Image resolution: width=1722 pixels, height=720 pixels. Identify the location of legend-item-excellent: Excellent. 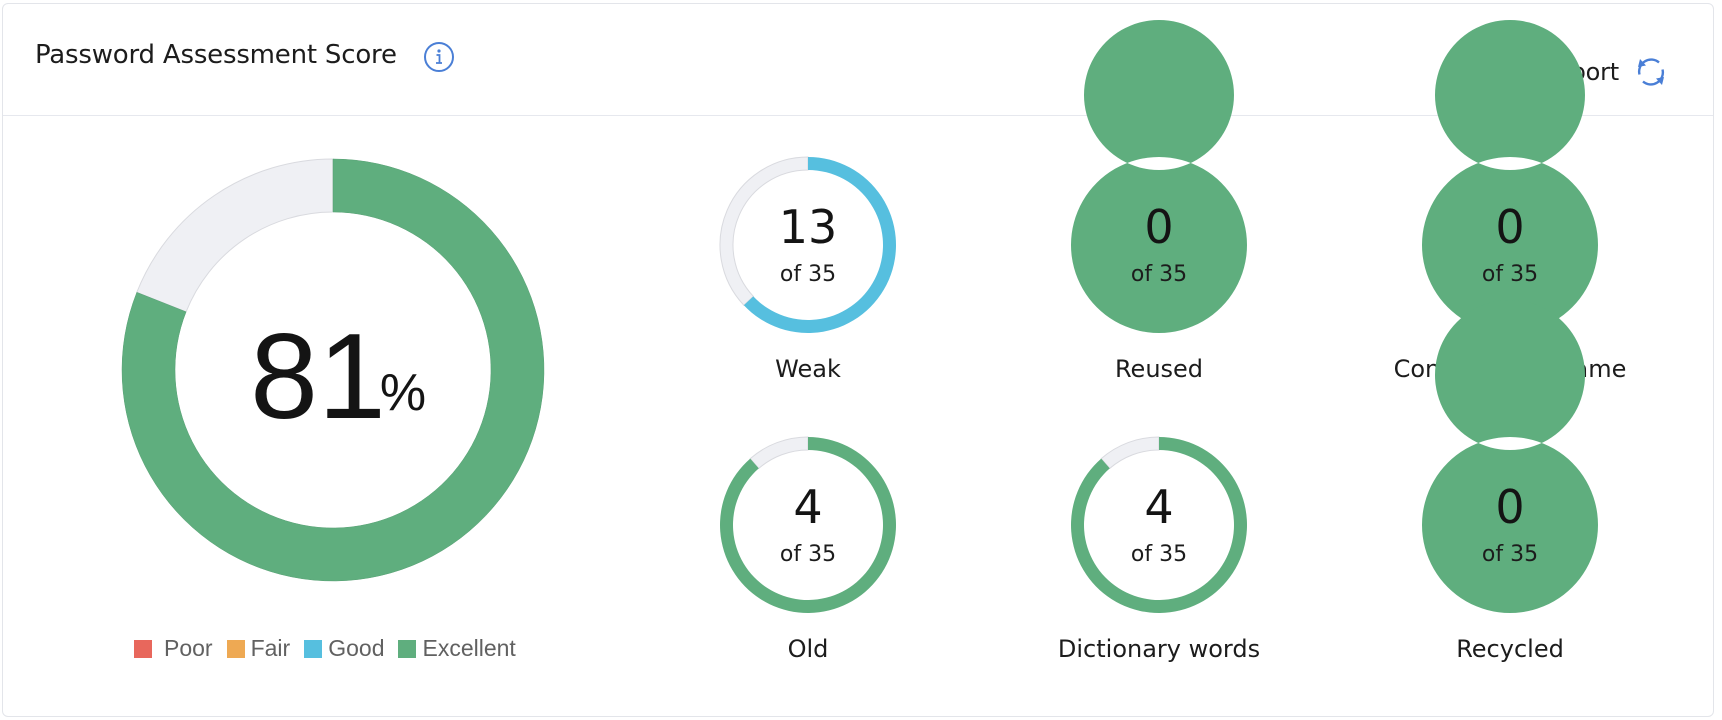
(457, 648).